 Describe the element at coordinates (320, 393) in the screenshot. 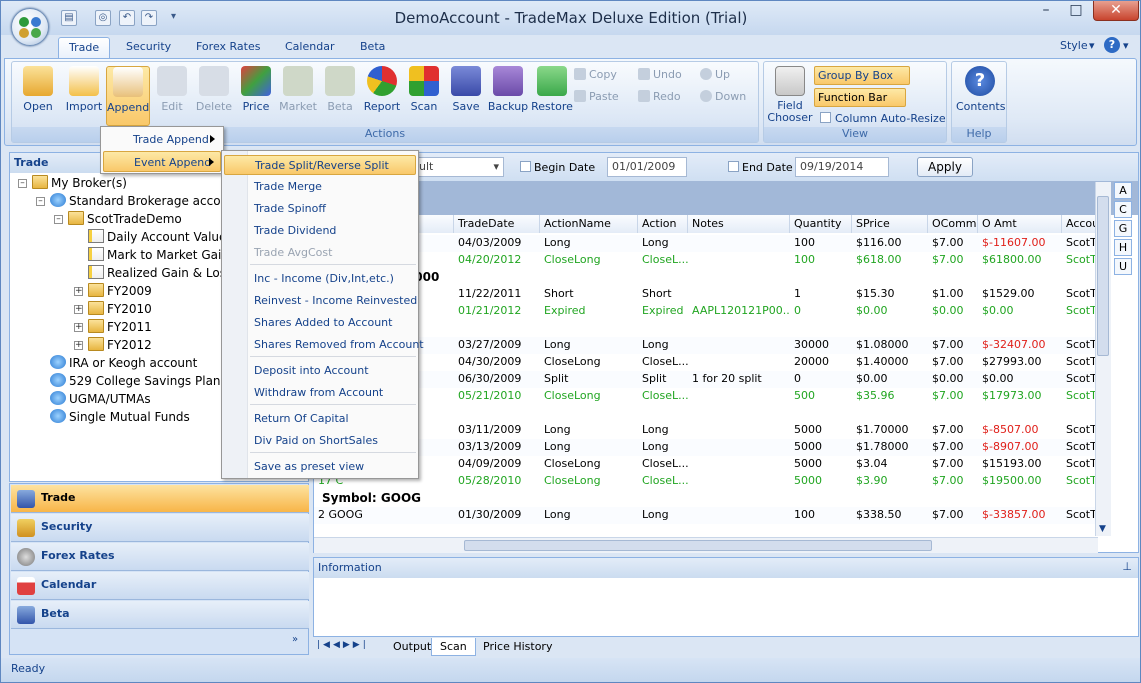

I see `menu-withdraw: Withdraw from Account` at that location.